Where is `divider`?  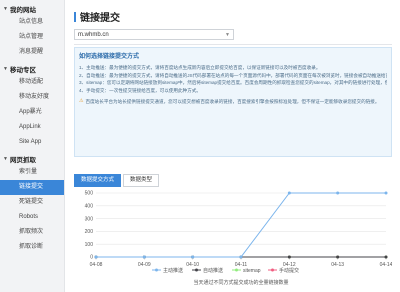 divider is located at coordinates (233, 44).